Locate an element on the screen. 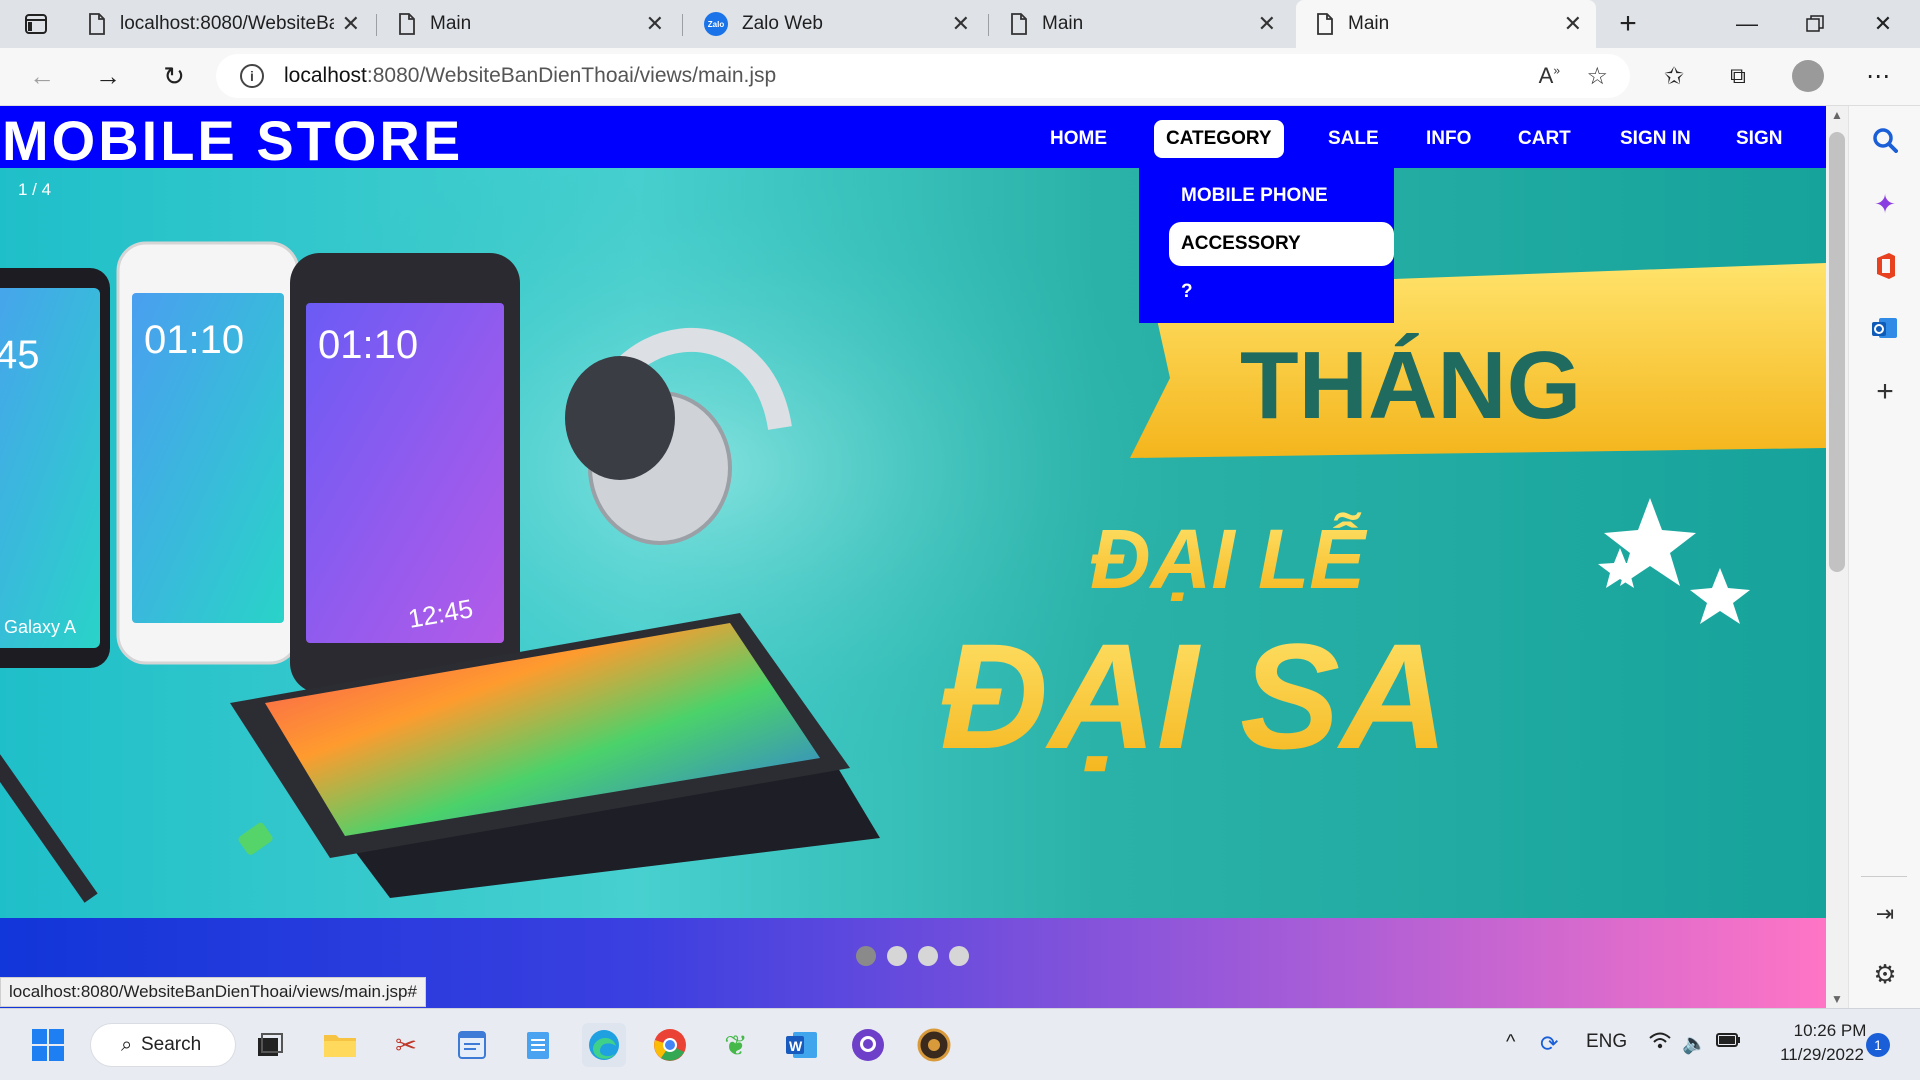  zalo-icon: Zalo is located at coordinates (716, 24).